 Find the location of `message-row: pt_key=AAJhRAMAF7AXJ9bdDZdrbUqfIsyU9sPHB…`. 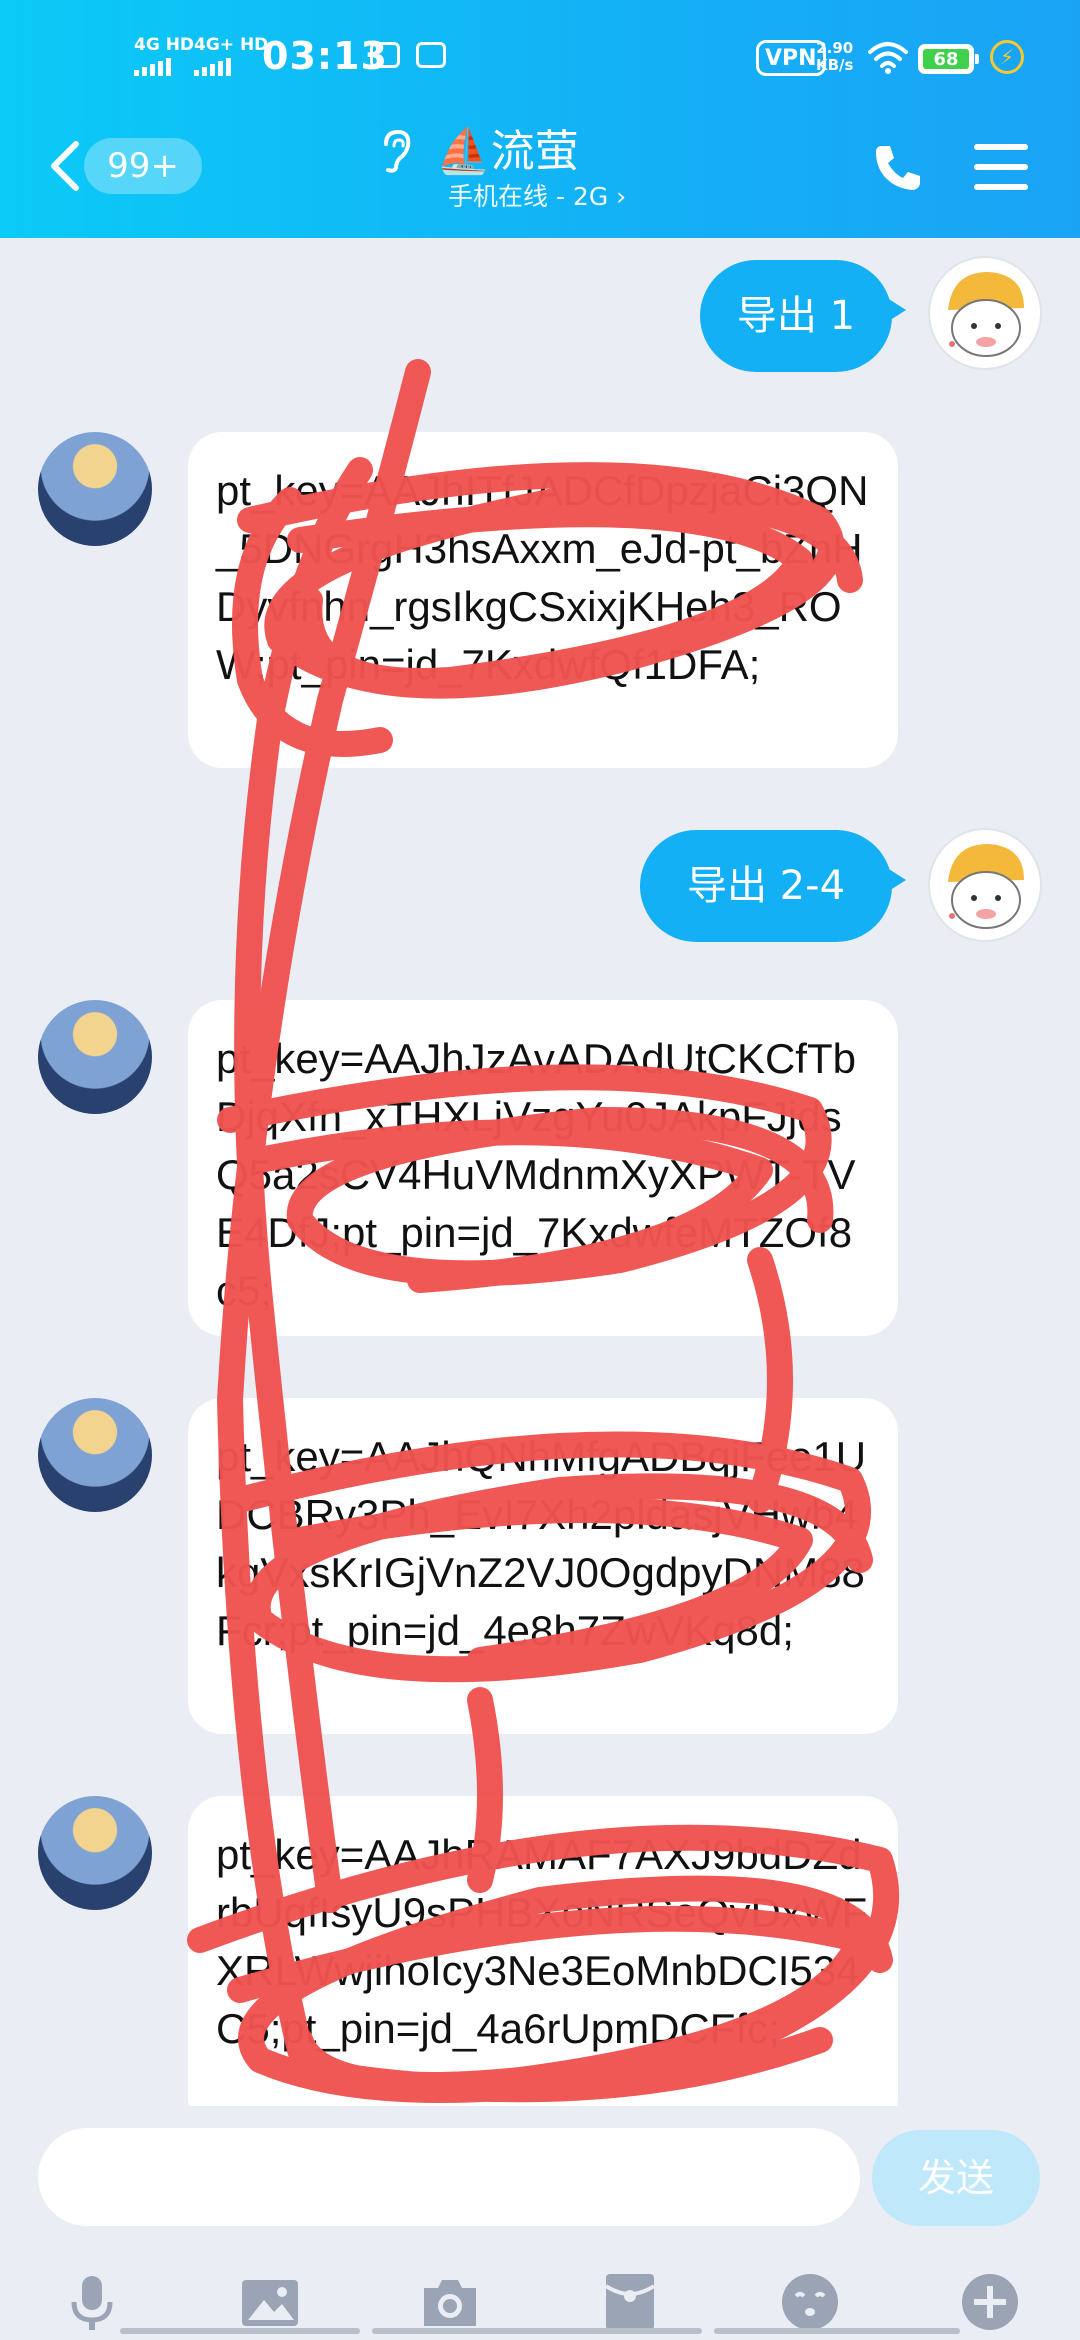

message-row: pt_key=AAJhRAMAF7AXJ9bdDZdrbUqfIsyU9sPHB… is located at coordinates (540, 1951).